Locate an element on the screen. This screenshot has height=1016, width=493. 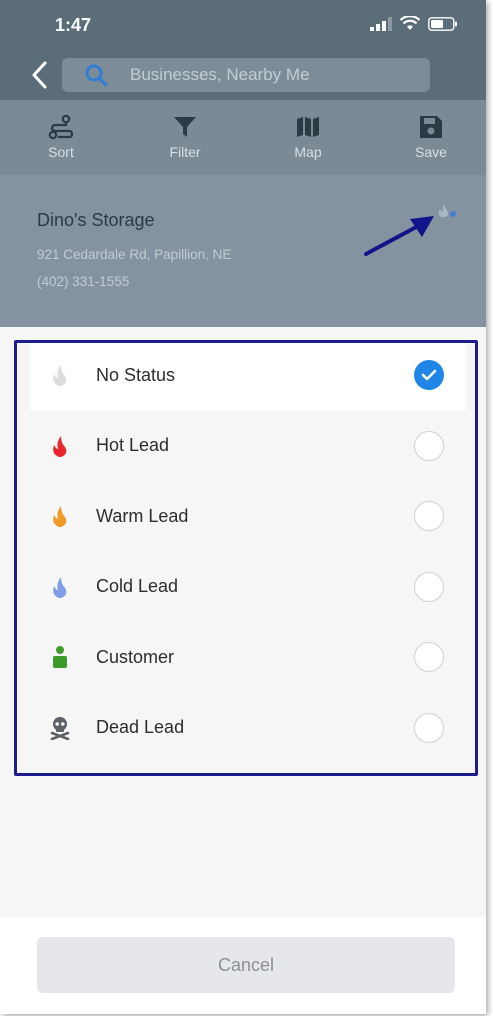
route-icon is located at coordinates (61, 127).